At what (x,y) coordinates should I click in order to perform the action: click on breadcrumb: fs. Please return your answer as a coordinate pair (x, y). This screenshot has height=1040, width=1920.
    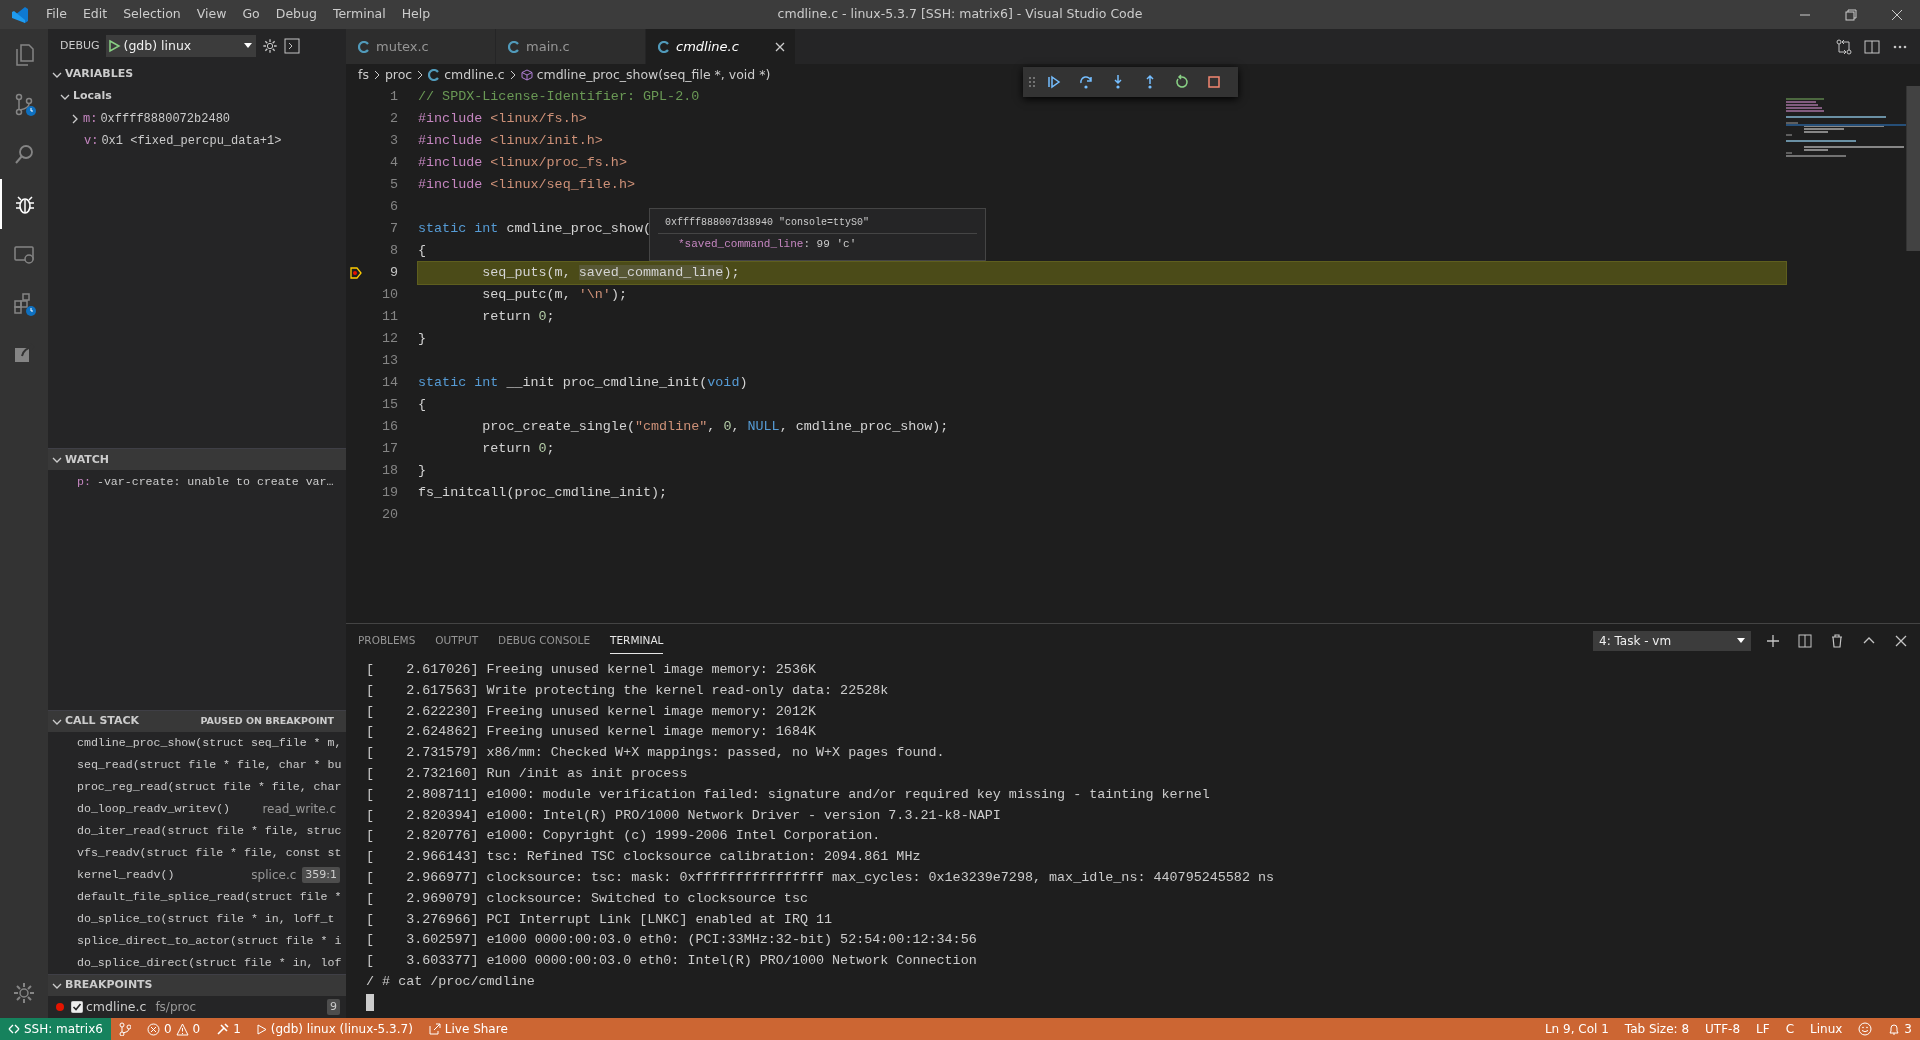
    Looking at the image, I should click on (363, 75).